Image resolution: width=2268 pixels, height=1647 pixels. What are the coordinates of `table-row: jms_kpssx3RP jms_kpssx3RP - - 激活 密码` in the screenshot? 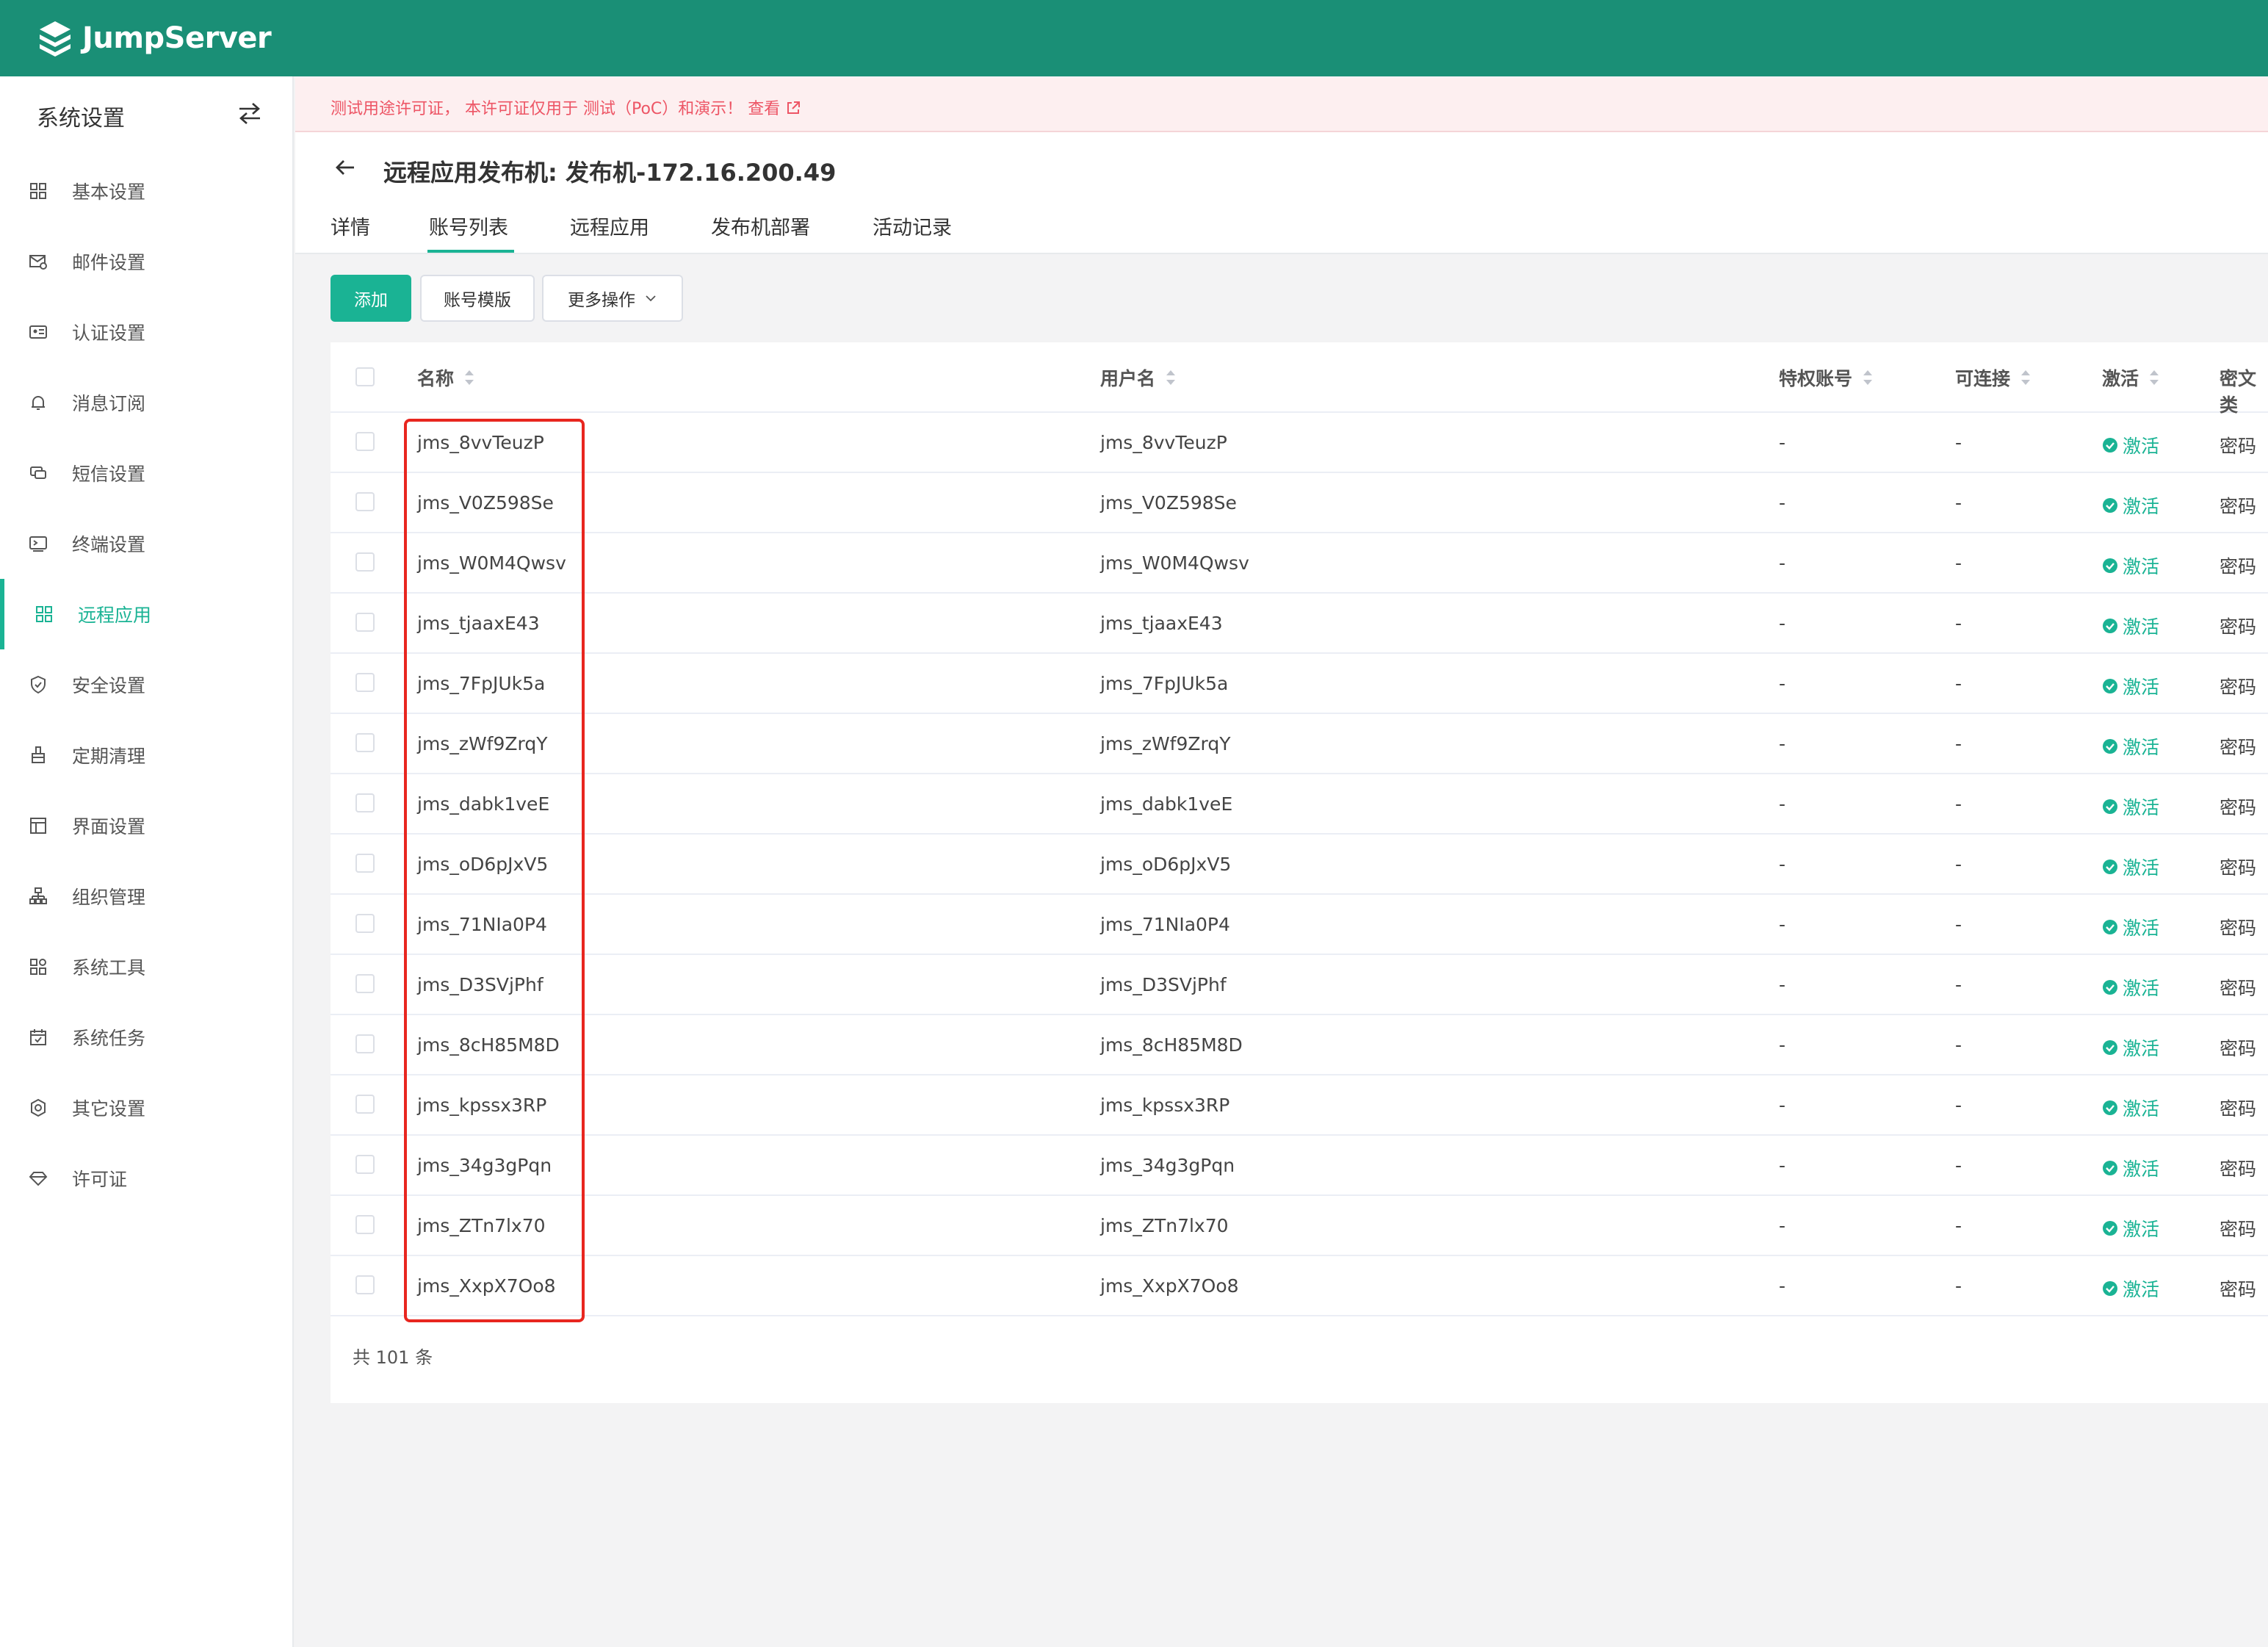 It's located at (1299, 1105).